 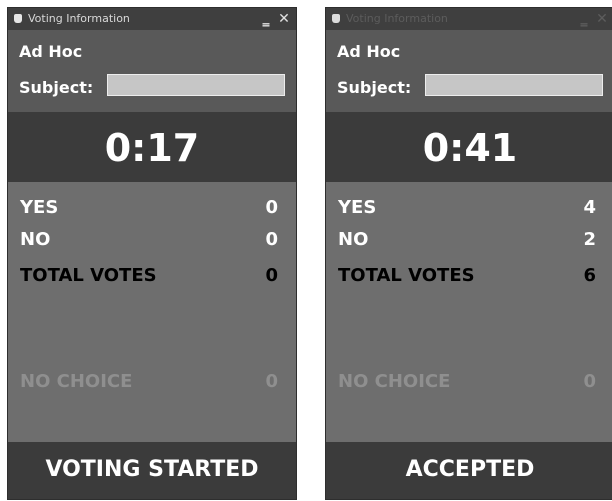 What do you see at coordinates (271, 275) in the screenshot?
I see `total-votes-count: 0` at bounding box center [271, 275].